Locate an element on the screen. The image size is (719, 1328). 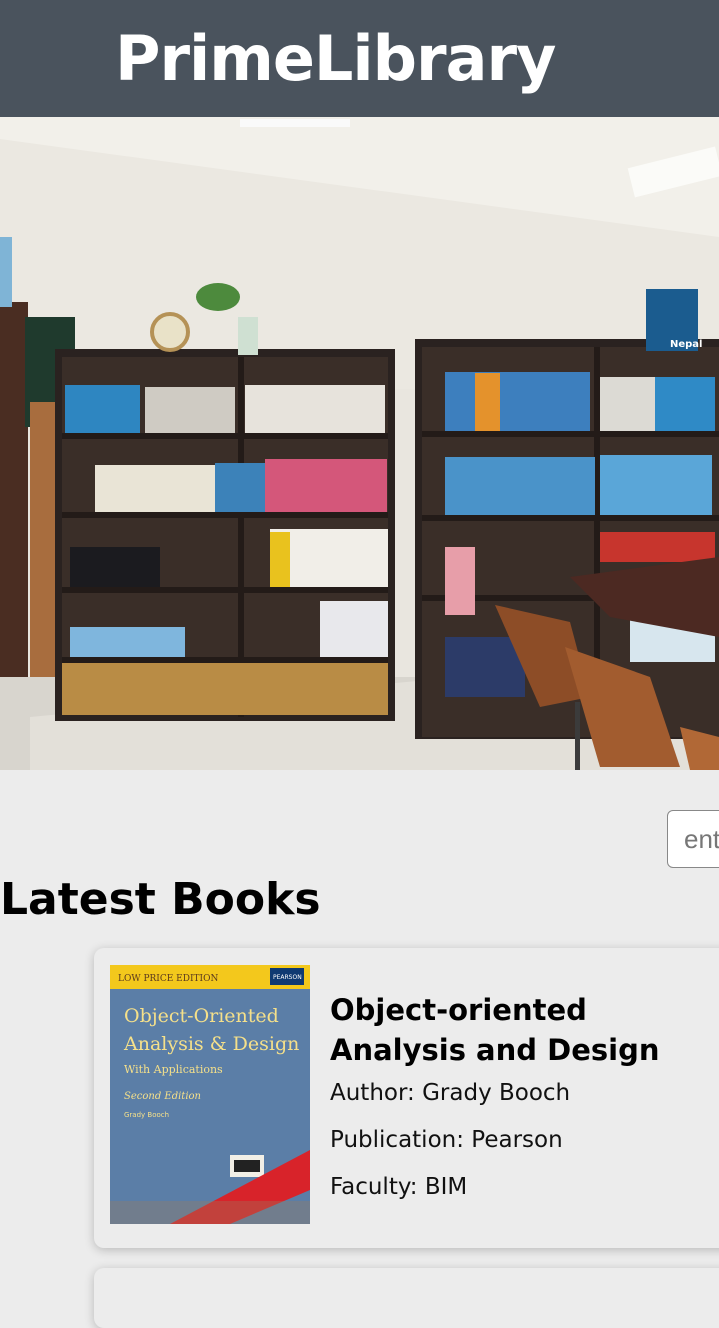
latest-books-heading: Latest Books is located at coordinates (160, 899).